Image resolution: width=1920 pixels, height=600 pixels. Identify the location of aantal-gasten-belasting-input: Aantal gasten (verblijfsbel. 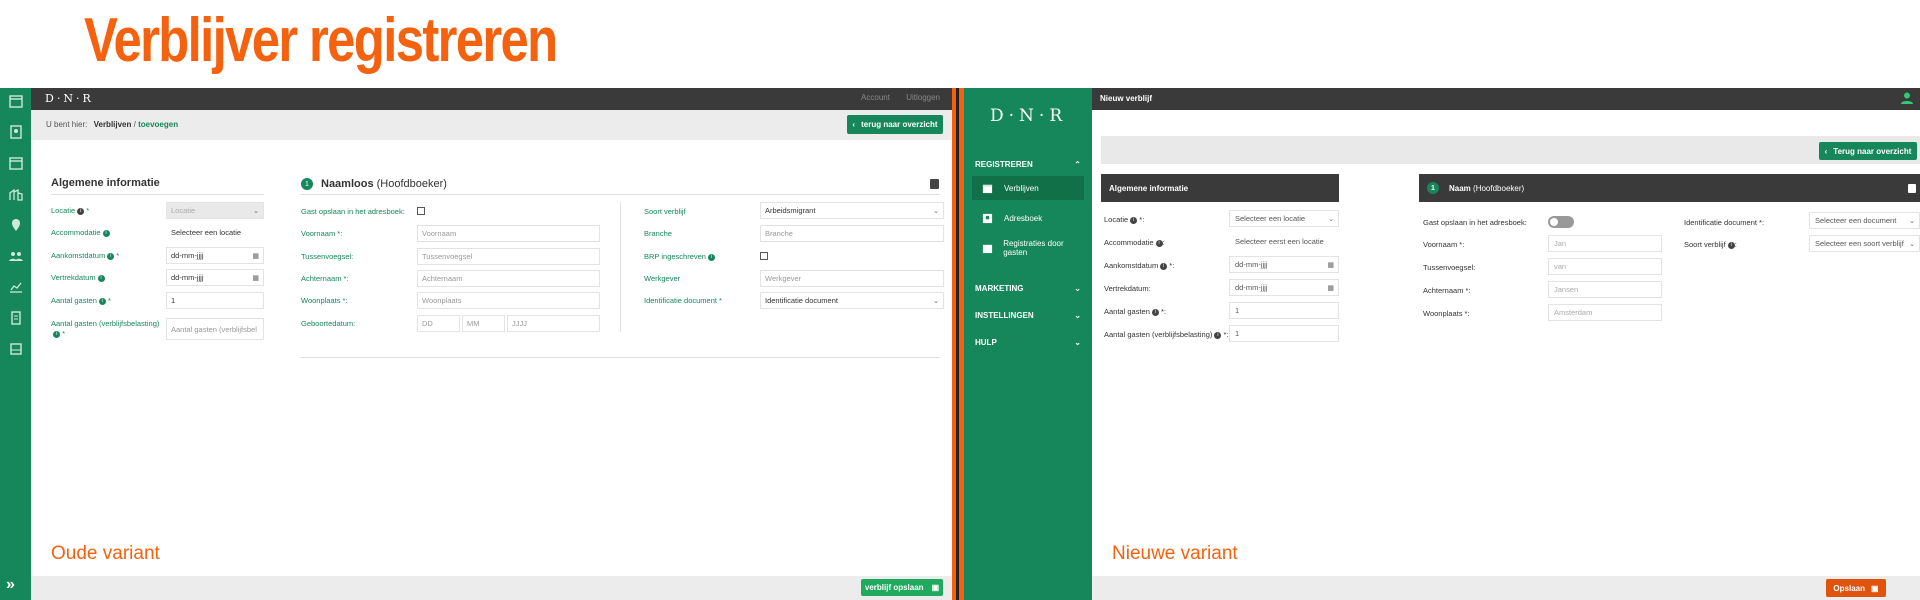
(215, 329).